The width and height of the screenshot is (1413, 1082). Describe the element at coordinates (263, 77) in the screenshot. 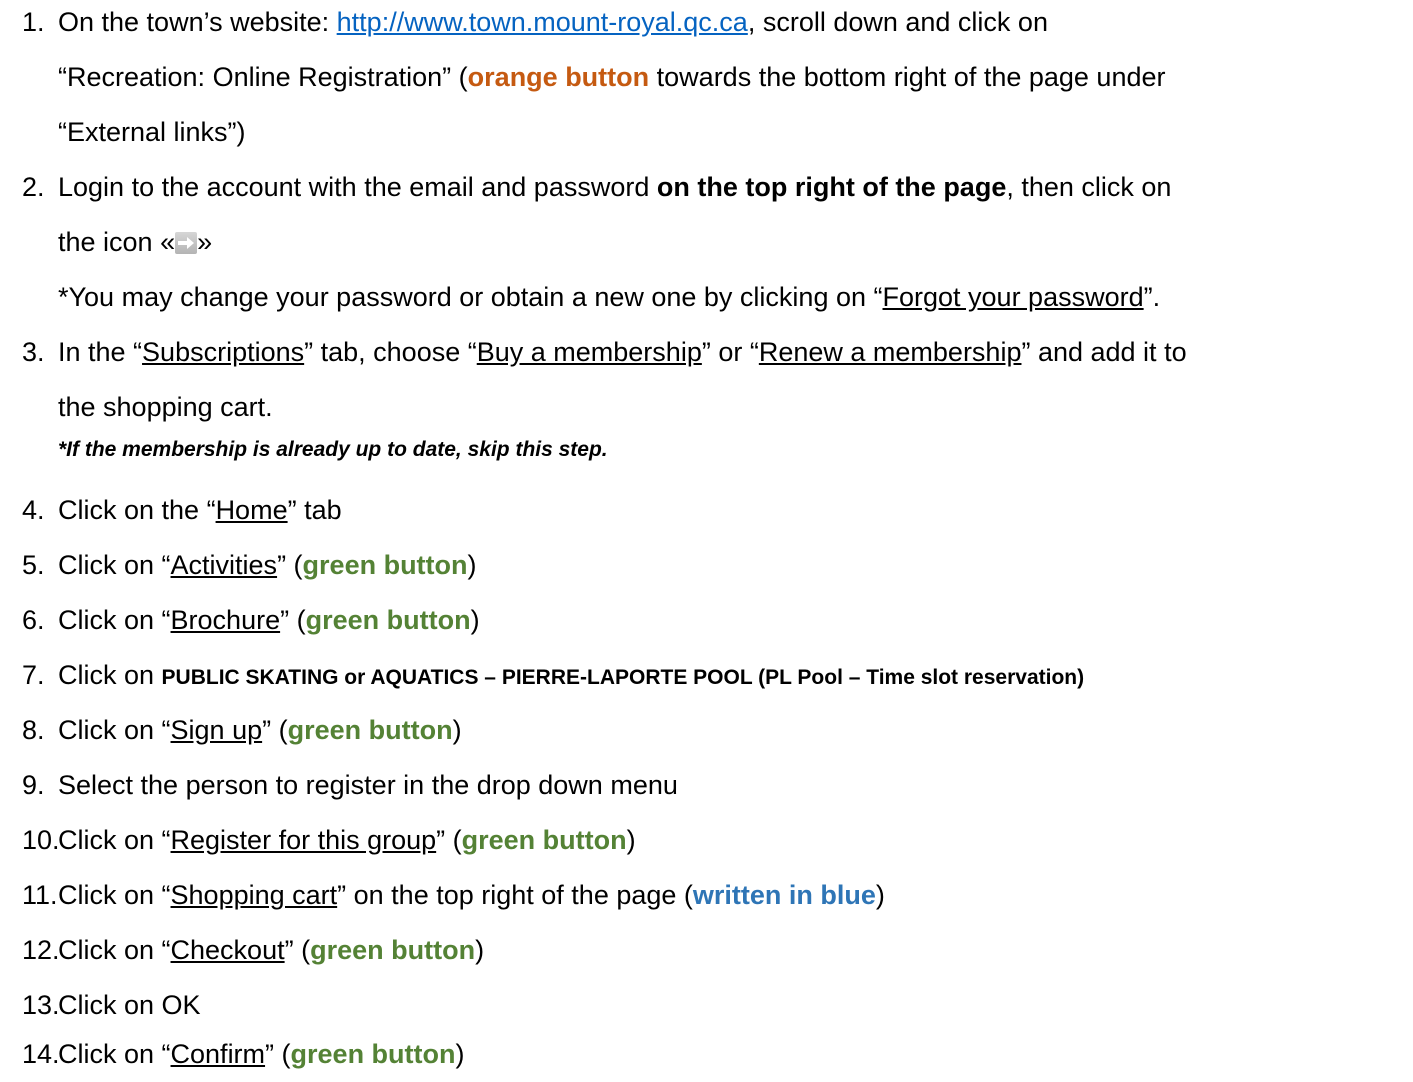

I see `step-text: “Recreation: Online Registration” (` at that location.